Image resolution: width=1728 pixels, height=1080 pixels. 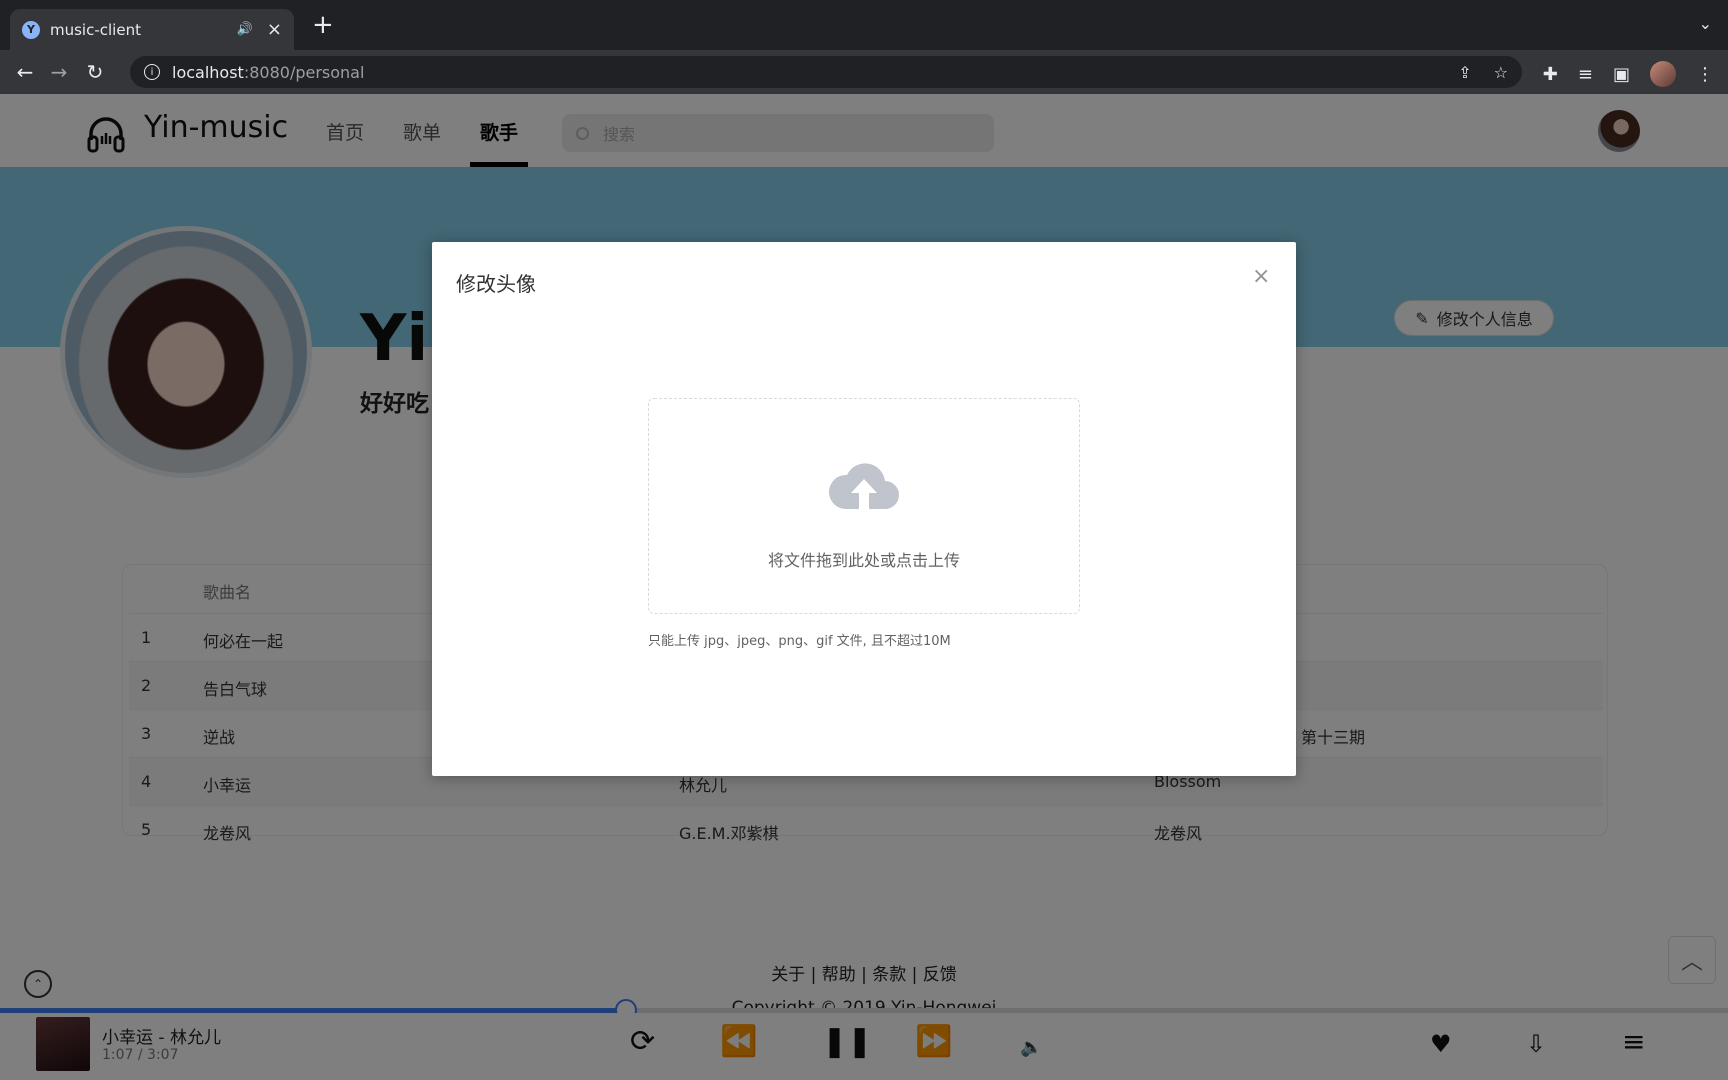 I want to click on url-host: localhost, so click(x=208, y=72).